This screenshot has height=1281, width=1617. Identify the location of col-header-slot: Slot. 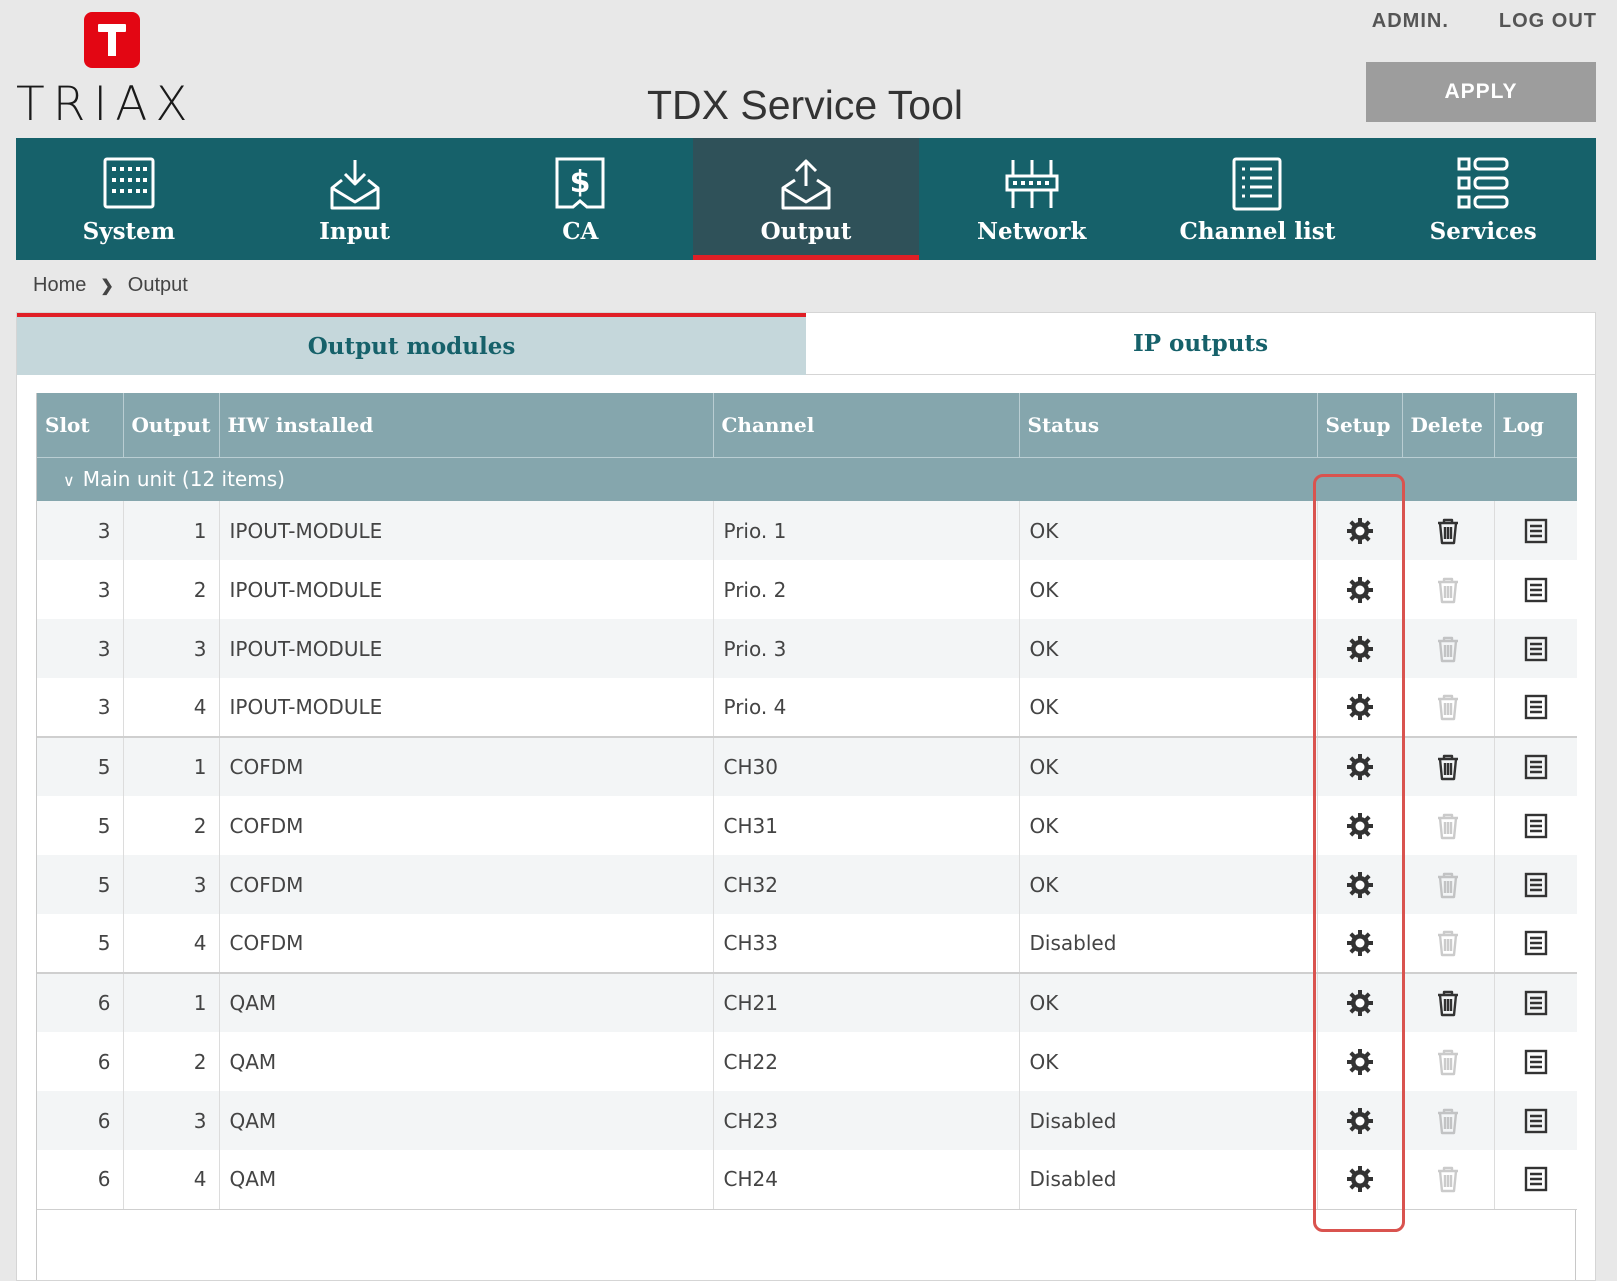
(80, 425).